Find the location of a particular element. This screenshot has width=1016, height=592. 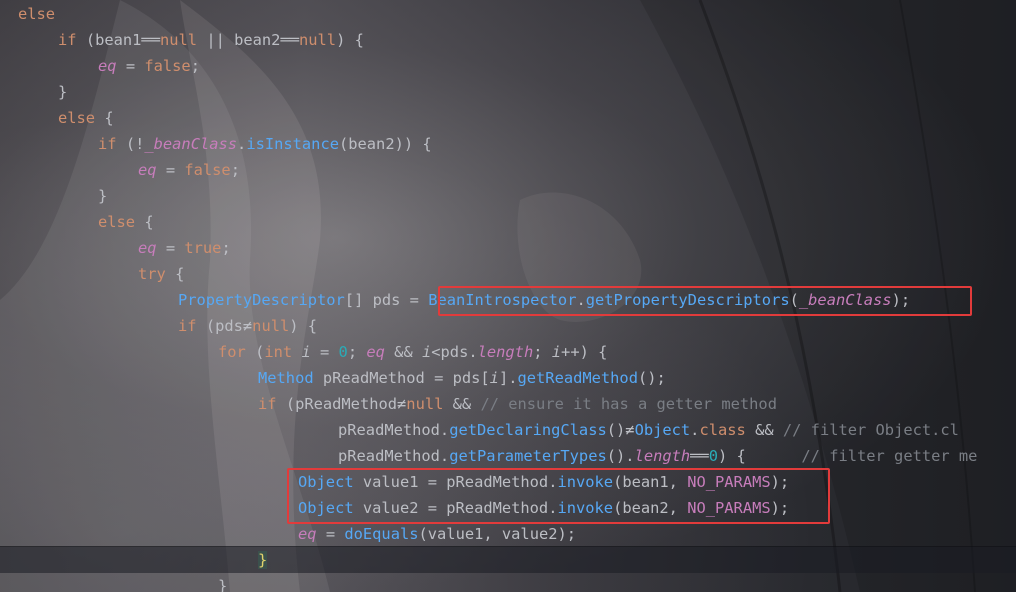

highlight-box-invoke is located at coordinates (558, 496).